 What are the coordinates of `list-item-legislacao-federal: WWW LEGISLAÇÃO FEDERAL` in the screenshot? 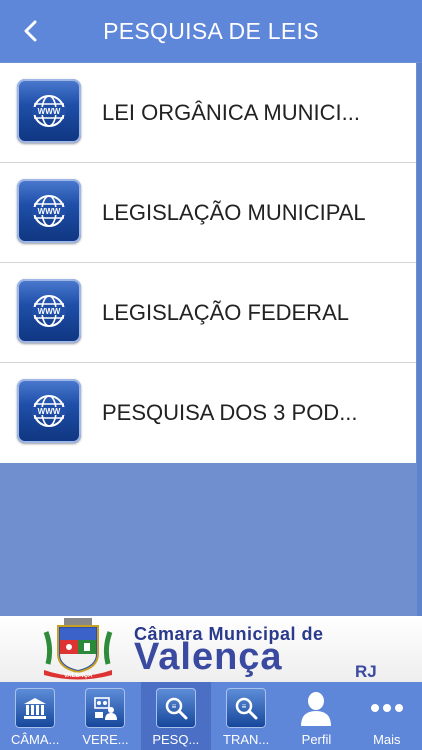 It's located at (208, 313).